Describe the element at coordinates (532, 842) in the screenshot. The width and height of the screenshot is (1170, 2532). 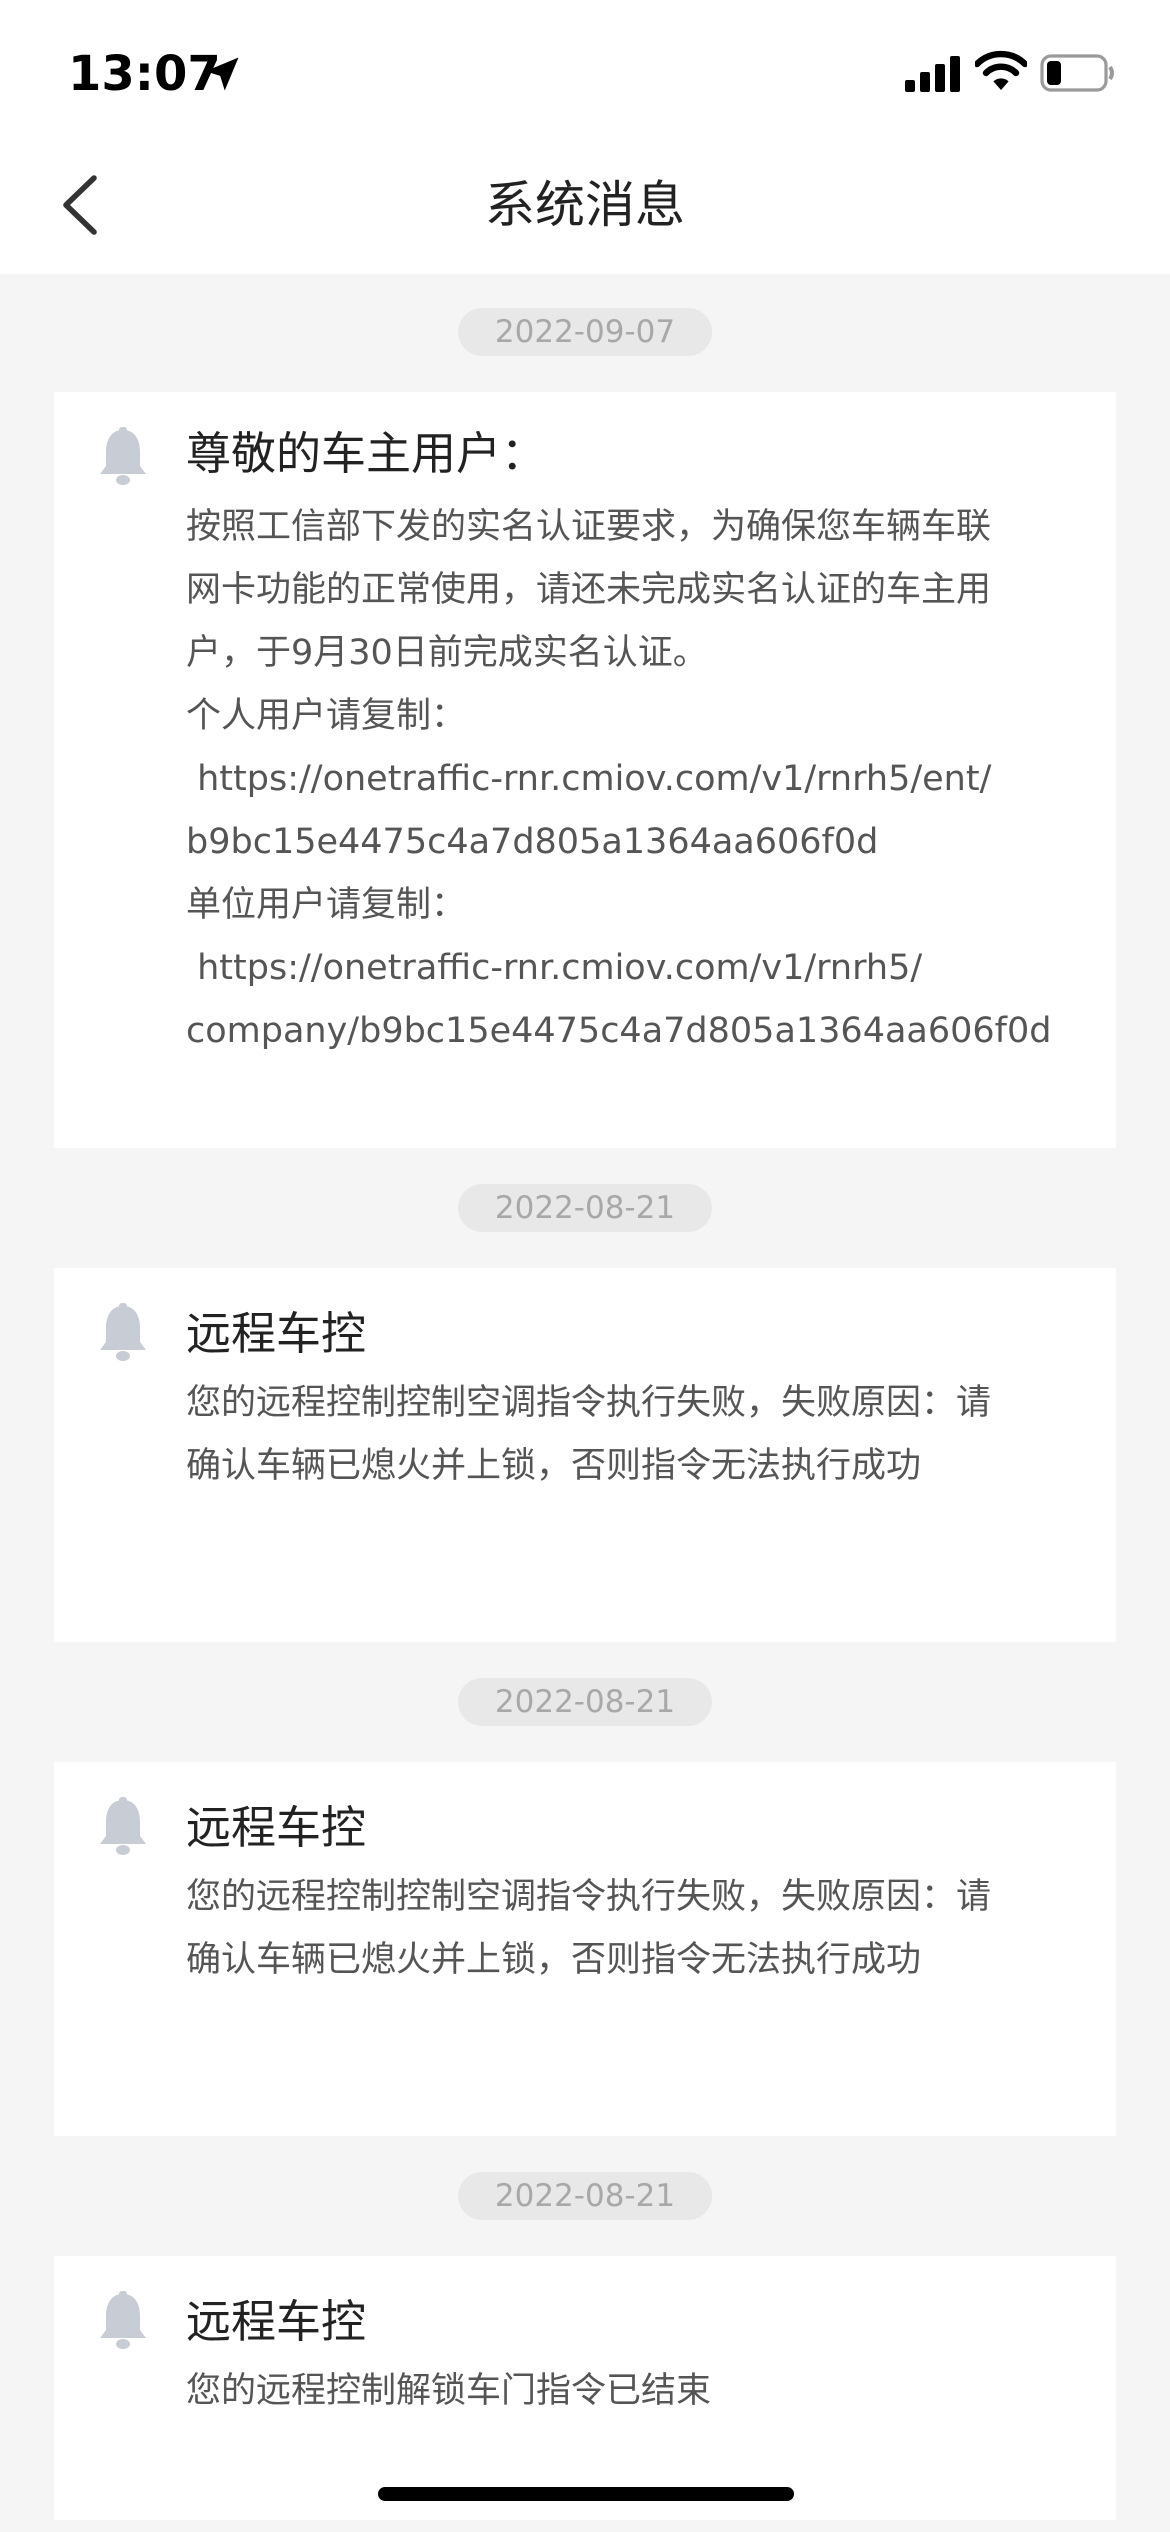
I see `link-line: b9bc15e4475c4a7d805a1364aa606f0d` at that location.